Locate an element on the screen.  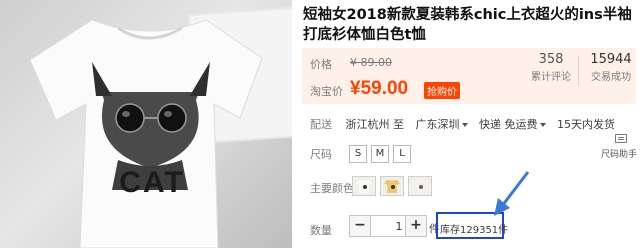
sales-stat: 15944 交易成功 is located at coordinates (611, 67).